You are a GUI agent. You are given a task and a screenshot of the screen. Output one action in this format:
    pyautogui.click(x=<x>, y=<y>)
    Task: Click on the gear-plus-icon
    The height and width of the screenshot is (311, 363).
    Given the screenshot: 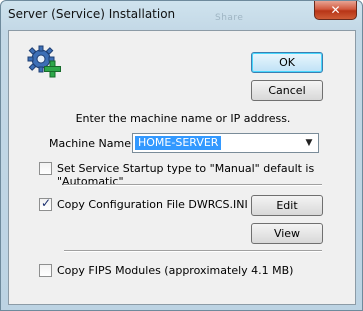 What is the action you would take?
    pyautogui.click(x=44, y=61)
    